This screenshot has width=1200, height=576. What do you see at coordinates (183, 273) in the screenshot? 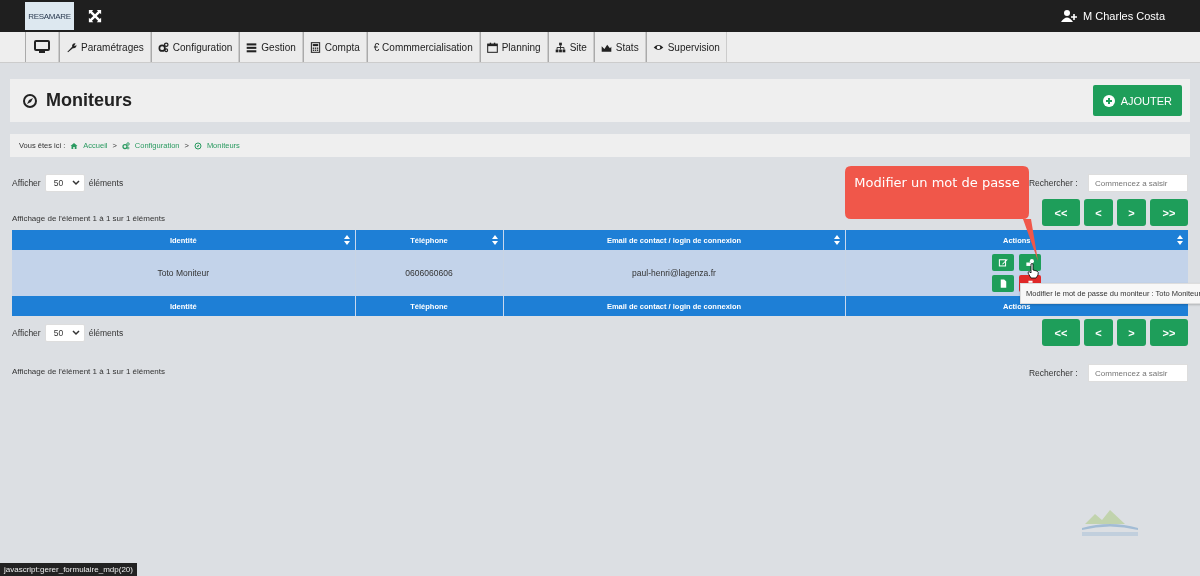
I see `table-cell: Toto Moniteur` at bounding box center [183, 273].